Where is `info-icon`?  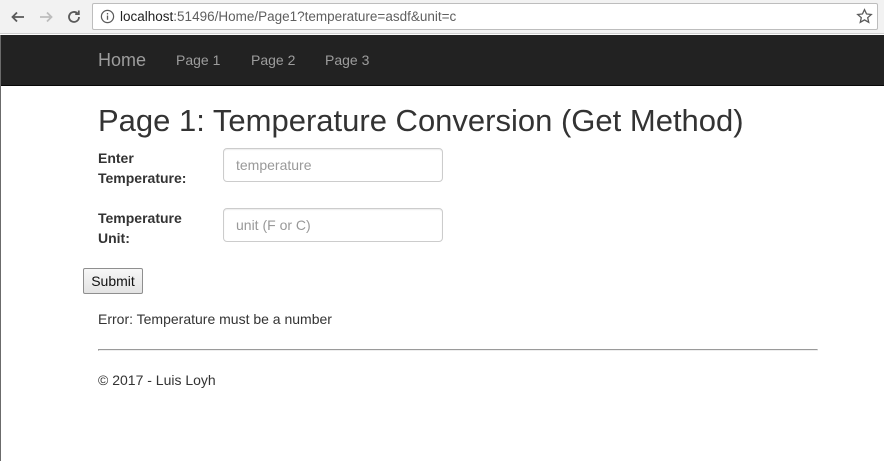 info-icon is located at coordinates (107, 16).